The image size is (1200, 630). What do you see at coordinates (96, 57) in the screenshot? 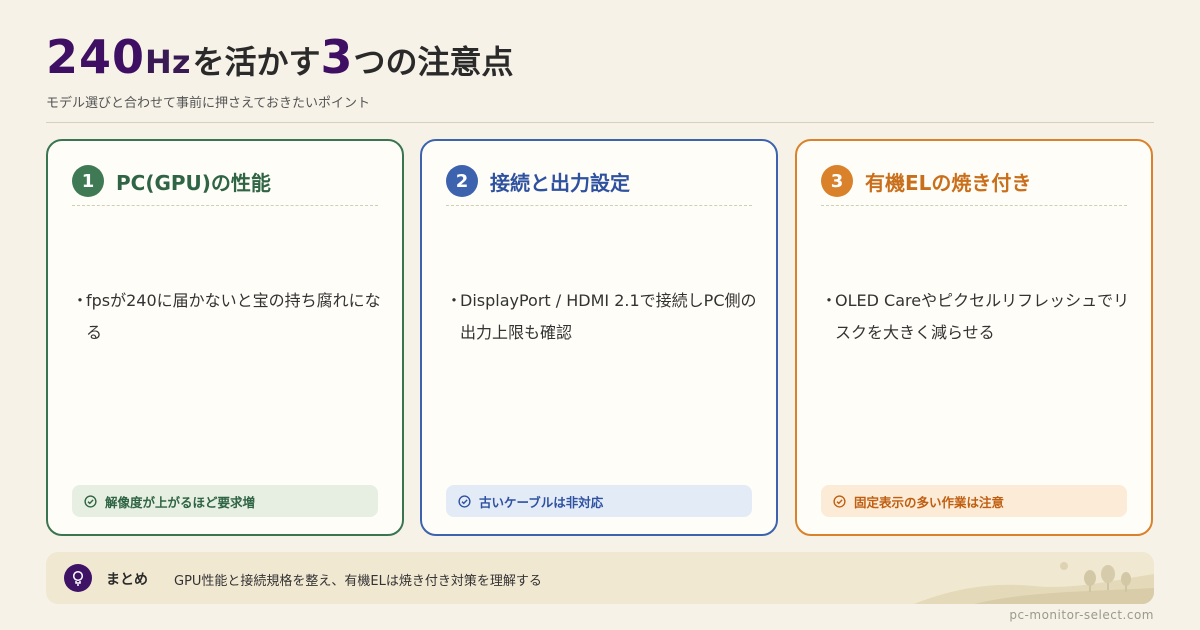
I see `title-number-240: 240` at bounding box center [96, 57].